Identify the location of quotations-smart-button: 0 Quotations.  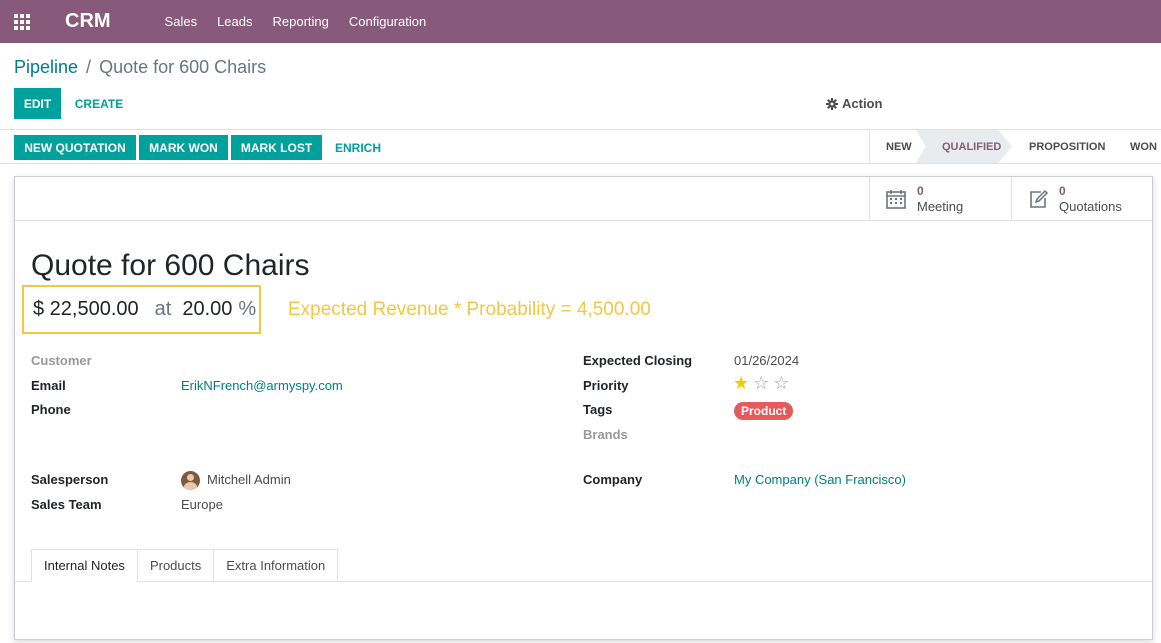
(1082, 198).